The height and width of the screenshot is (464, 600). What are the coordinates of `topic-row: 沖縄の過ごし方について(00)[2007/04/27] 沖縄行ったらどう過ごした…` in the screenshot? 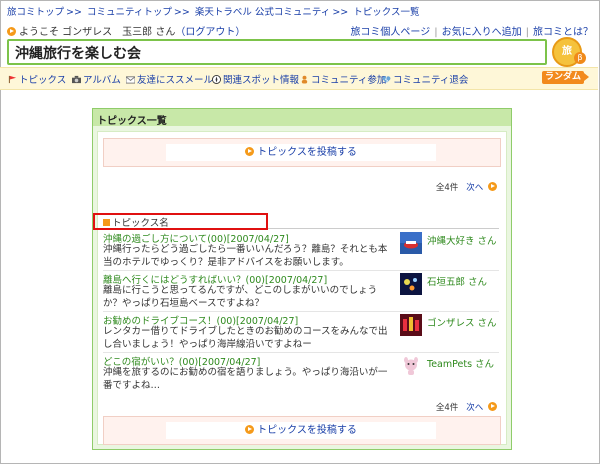 It's located at (301, 250).